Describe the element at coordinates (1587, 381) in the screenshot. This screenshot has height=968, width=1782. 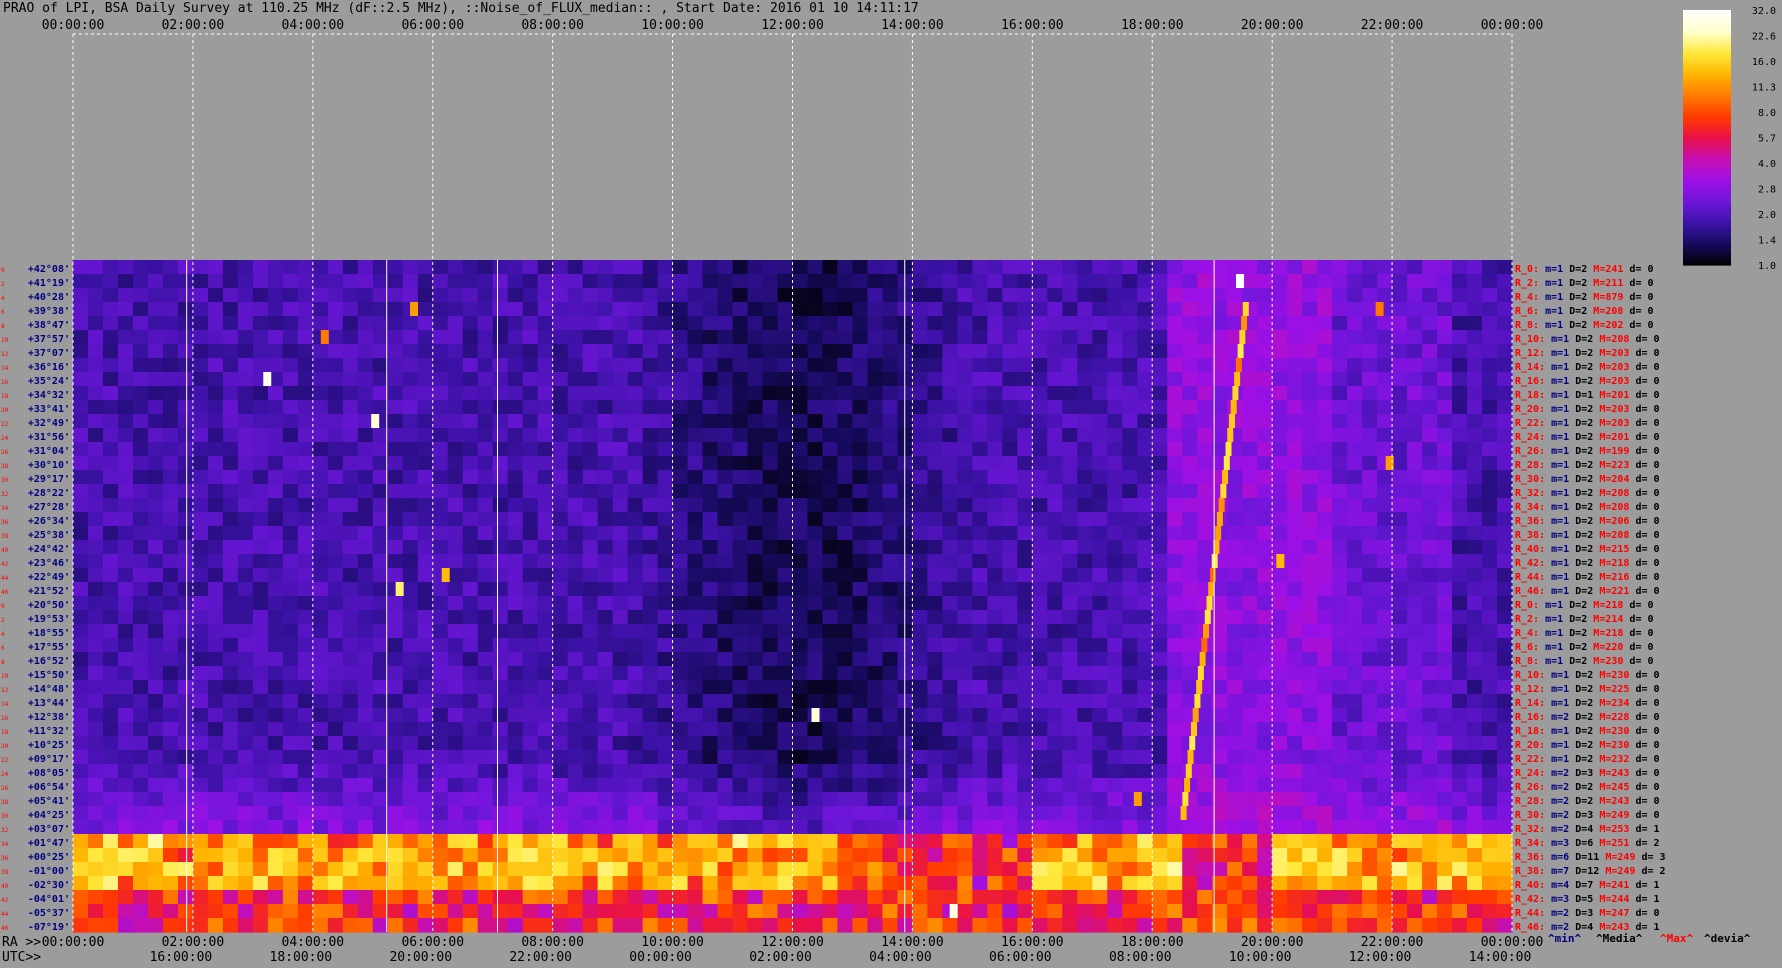
I see `row-stat: R_16: m=1 D=2 M=203 d= 0` at that location.